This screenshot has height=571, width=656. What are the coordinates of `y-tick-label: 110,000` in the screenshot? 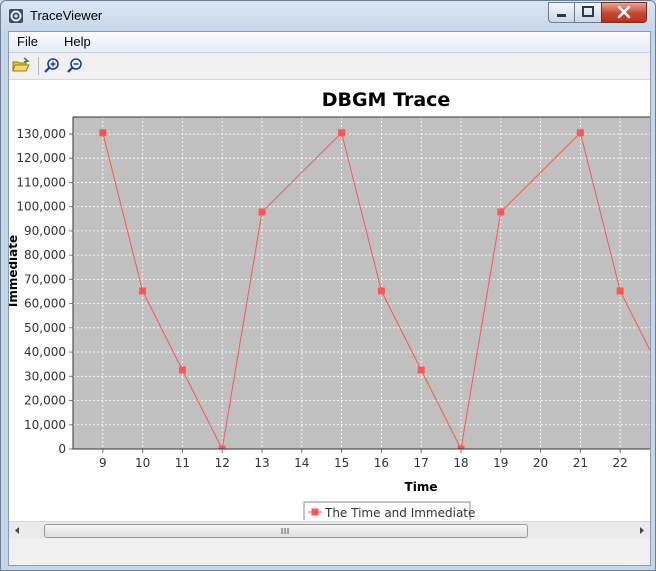 It's located at (41, 182).